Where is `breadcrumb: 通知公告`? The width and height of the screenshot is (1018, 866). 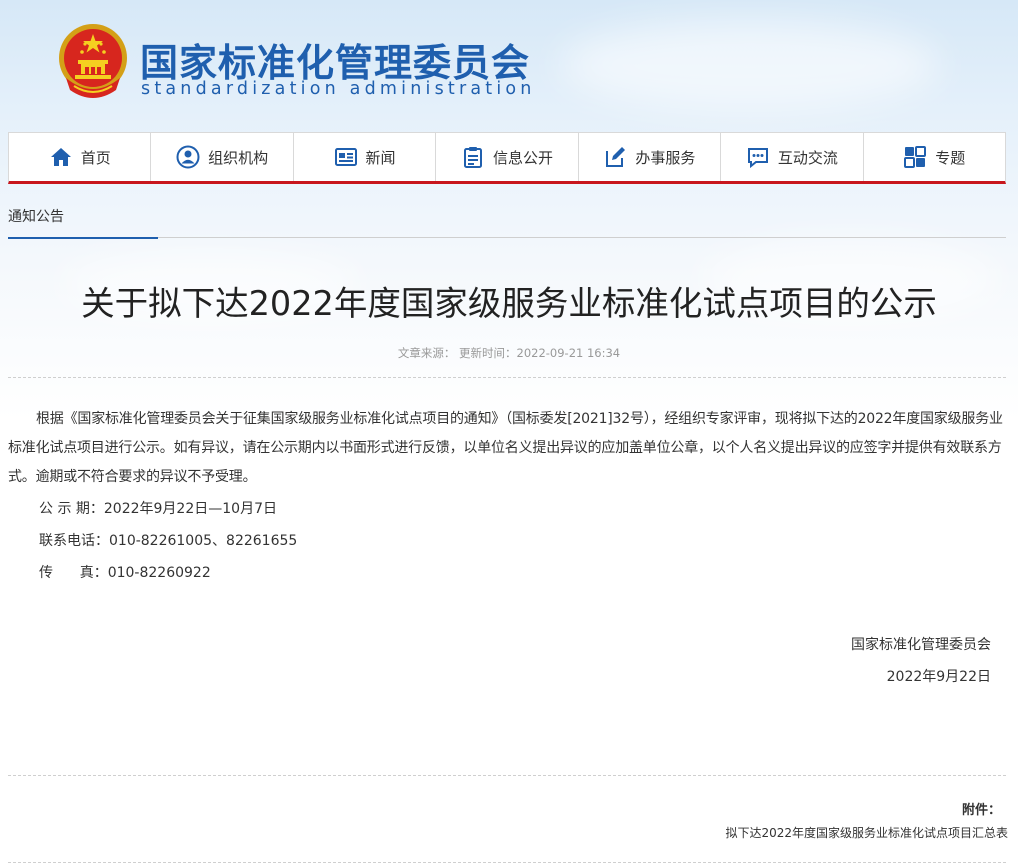 breadcrumb: 通知公告 is located at coordinates (507, 219).